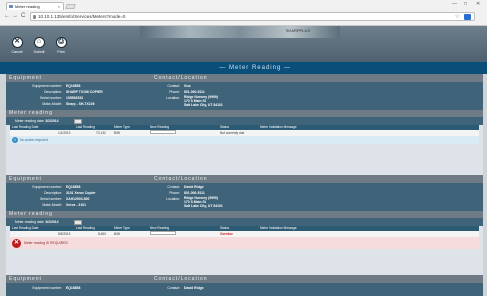 This screenshot has height=296, width=487. What do you see at coordinates (467, 17) in the screenshot?
I see `extension-icon` at bounding box center [467, 17].